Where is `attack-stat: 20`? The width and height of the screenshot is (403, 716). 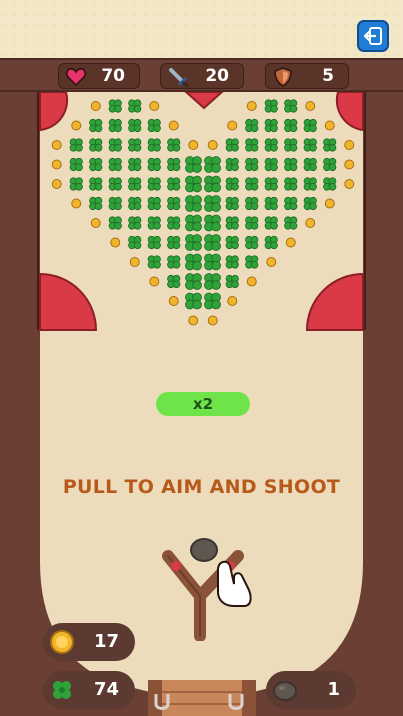 attack-stat: 20 is located at coordinates (202, 76).